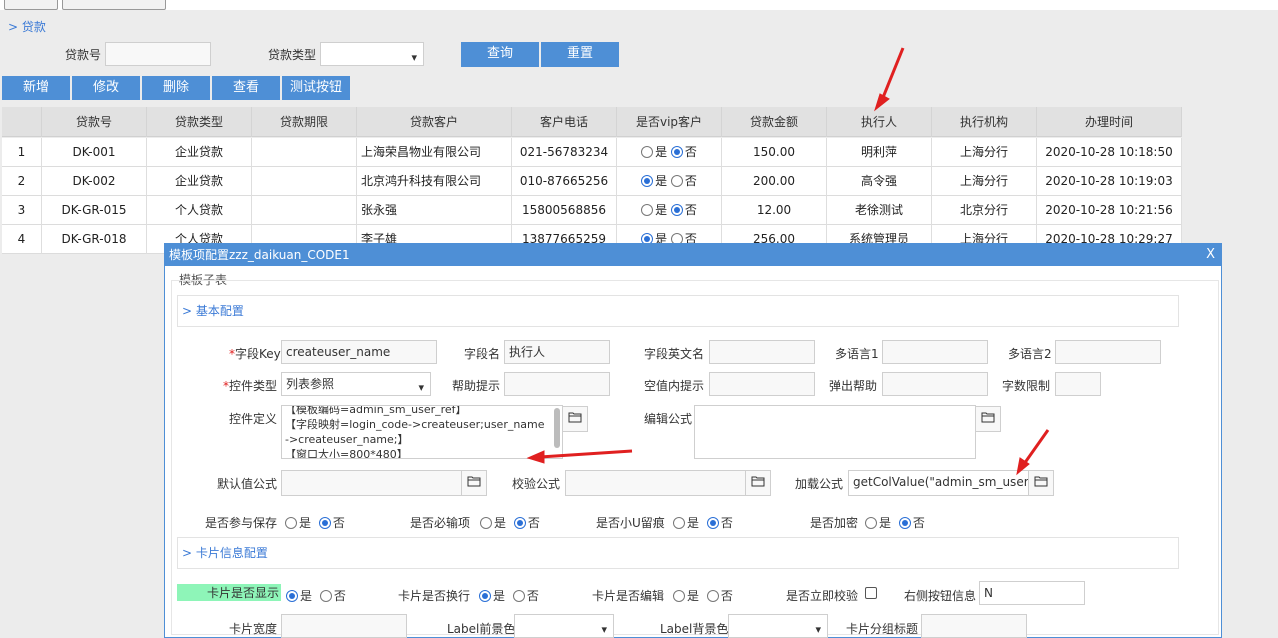 The width and height of the screenshot is (1278, 638). Describe the element at coordinates (892, 74) in the screenshot. I see `arrow-executor-icon` at that location.